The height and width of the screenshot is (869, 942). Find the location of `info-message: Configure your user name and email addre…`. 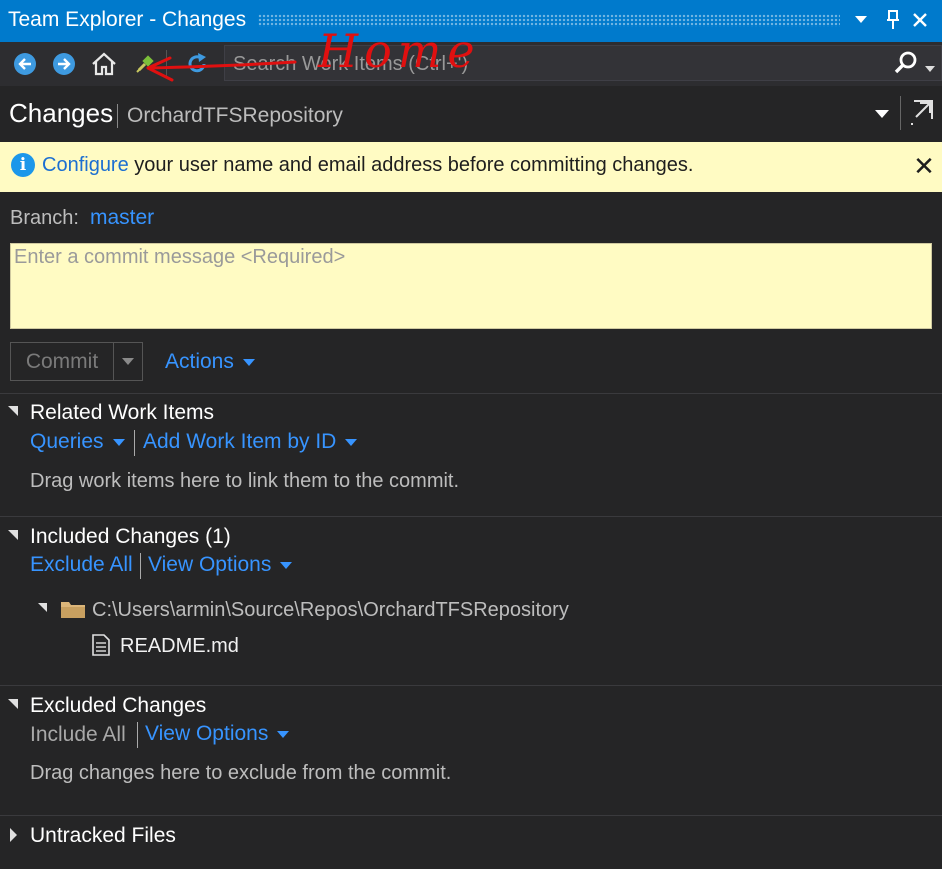

info-message: Configure your user name and email addre… is located at coordinates (367, 165).